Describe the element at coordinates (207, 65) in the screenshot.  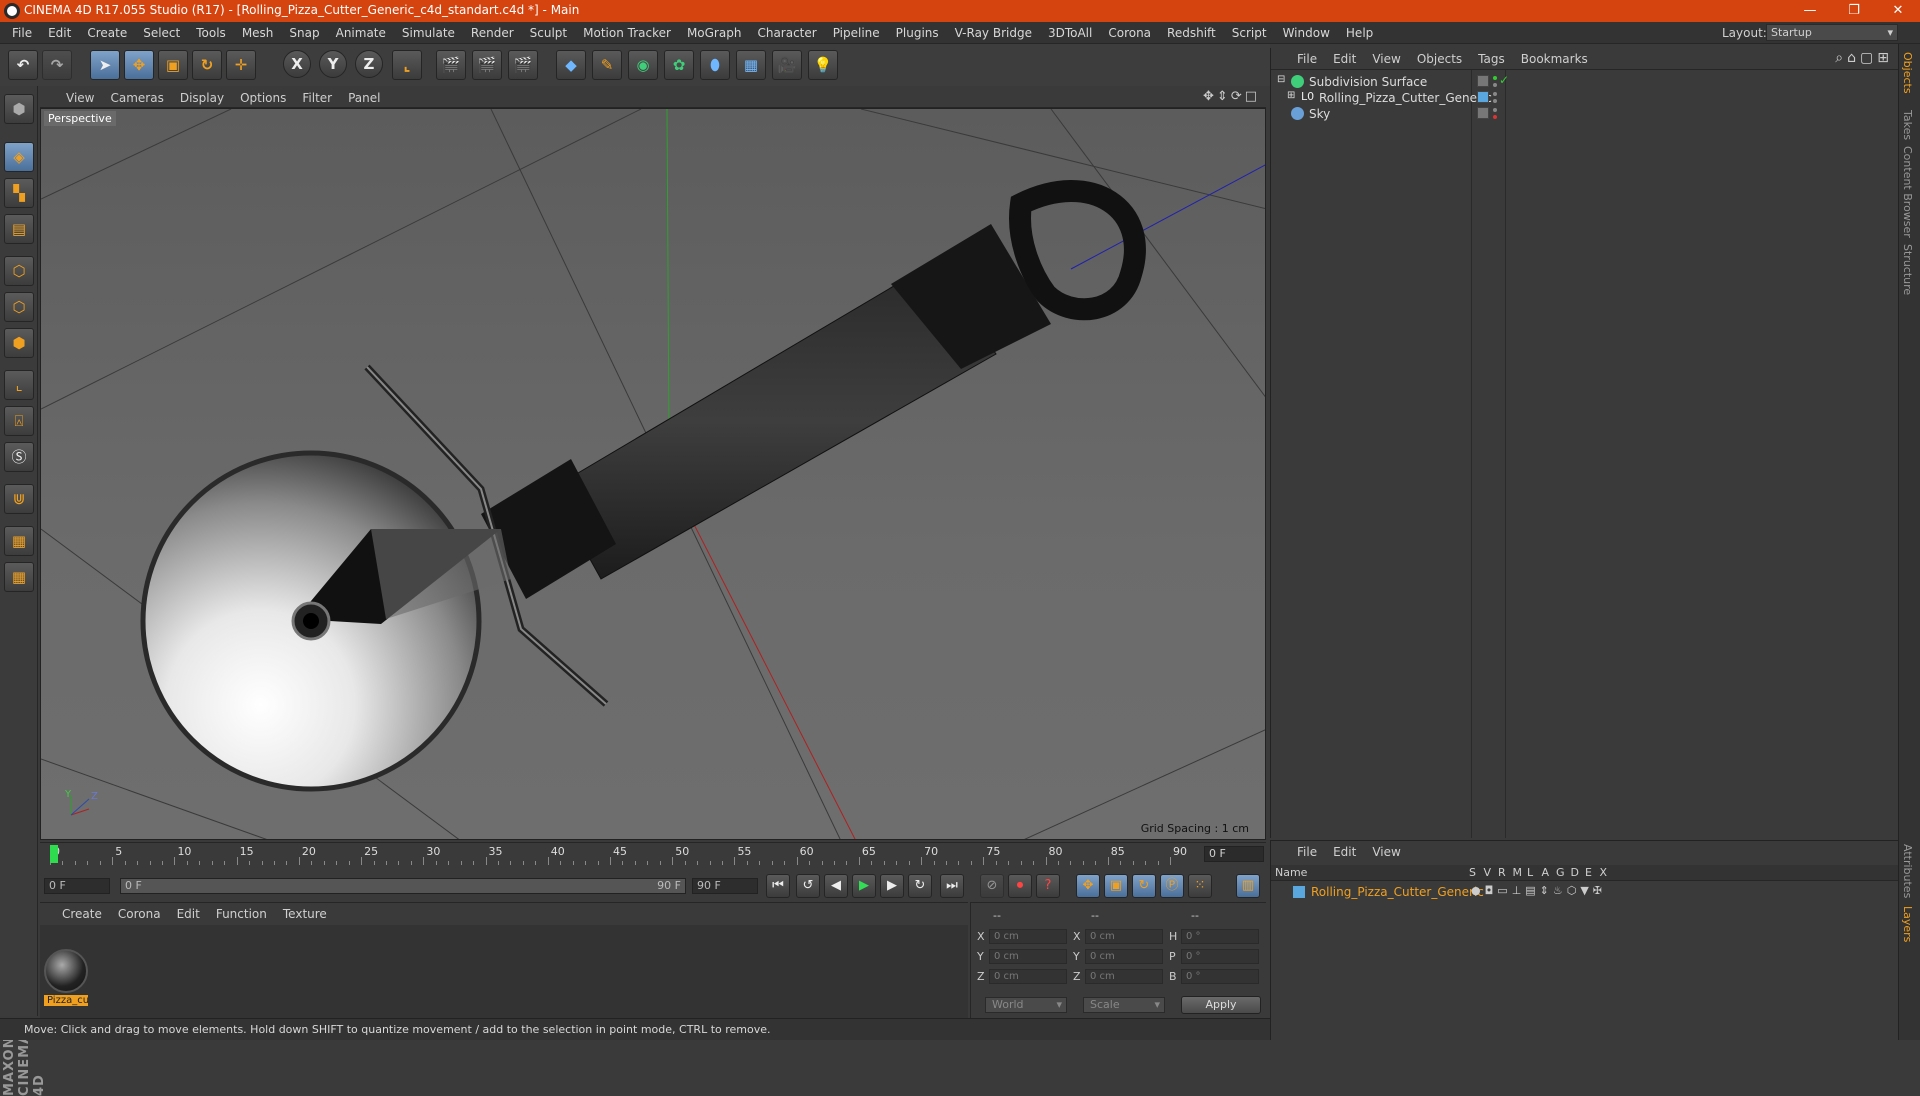
I see `rotate-tool-button: ↻` at that location.